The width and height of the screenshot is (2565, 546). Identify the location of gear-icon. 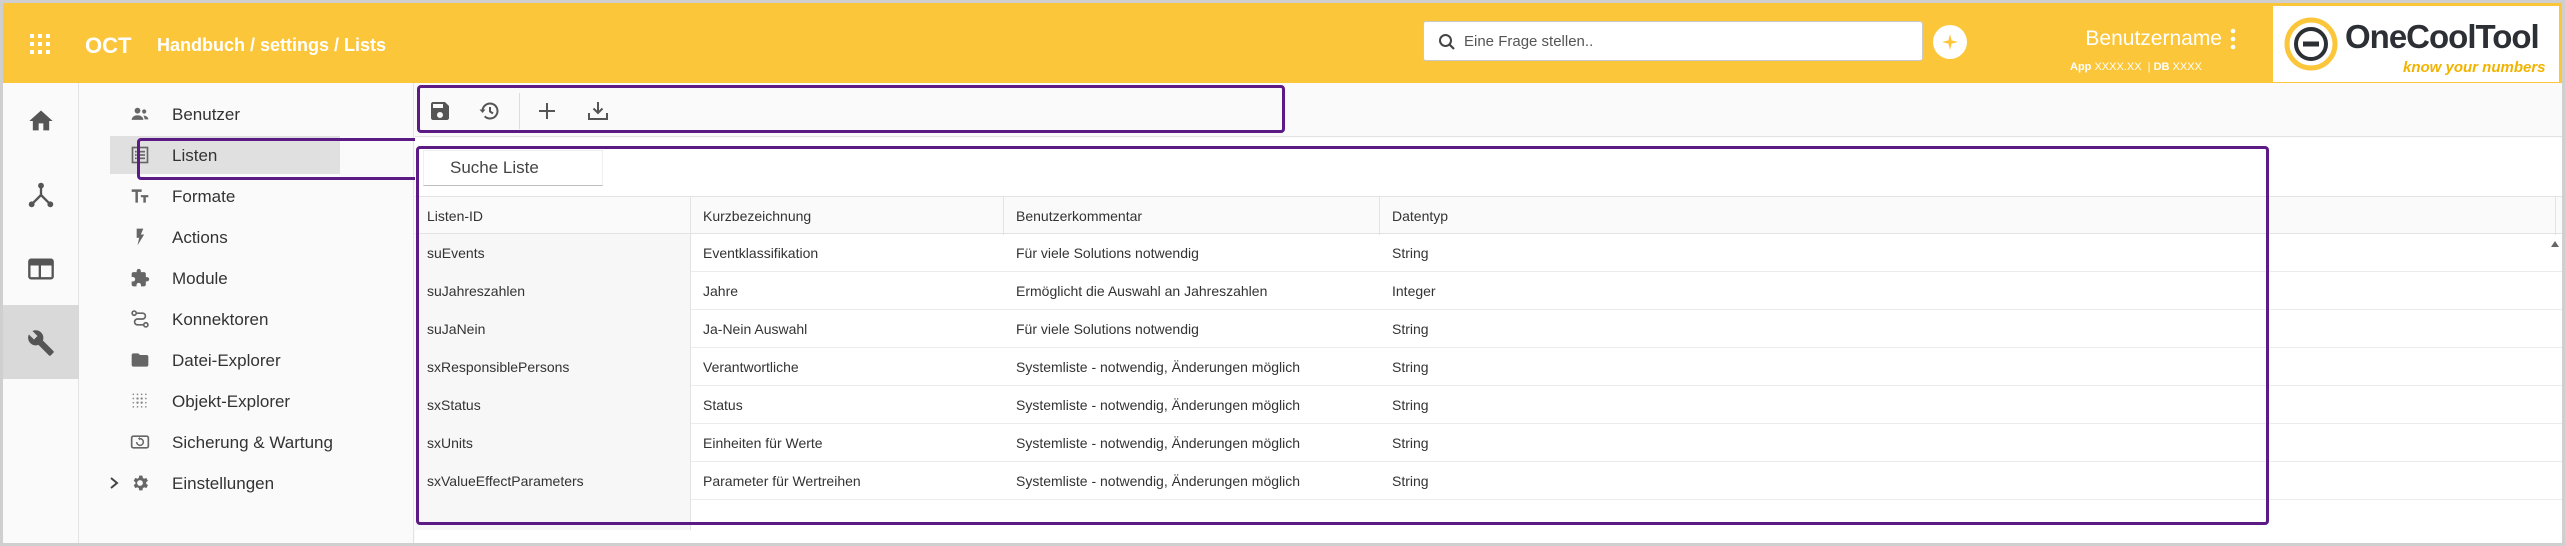
(140, 483).